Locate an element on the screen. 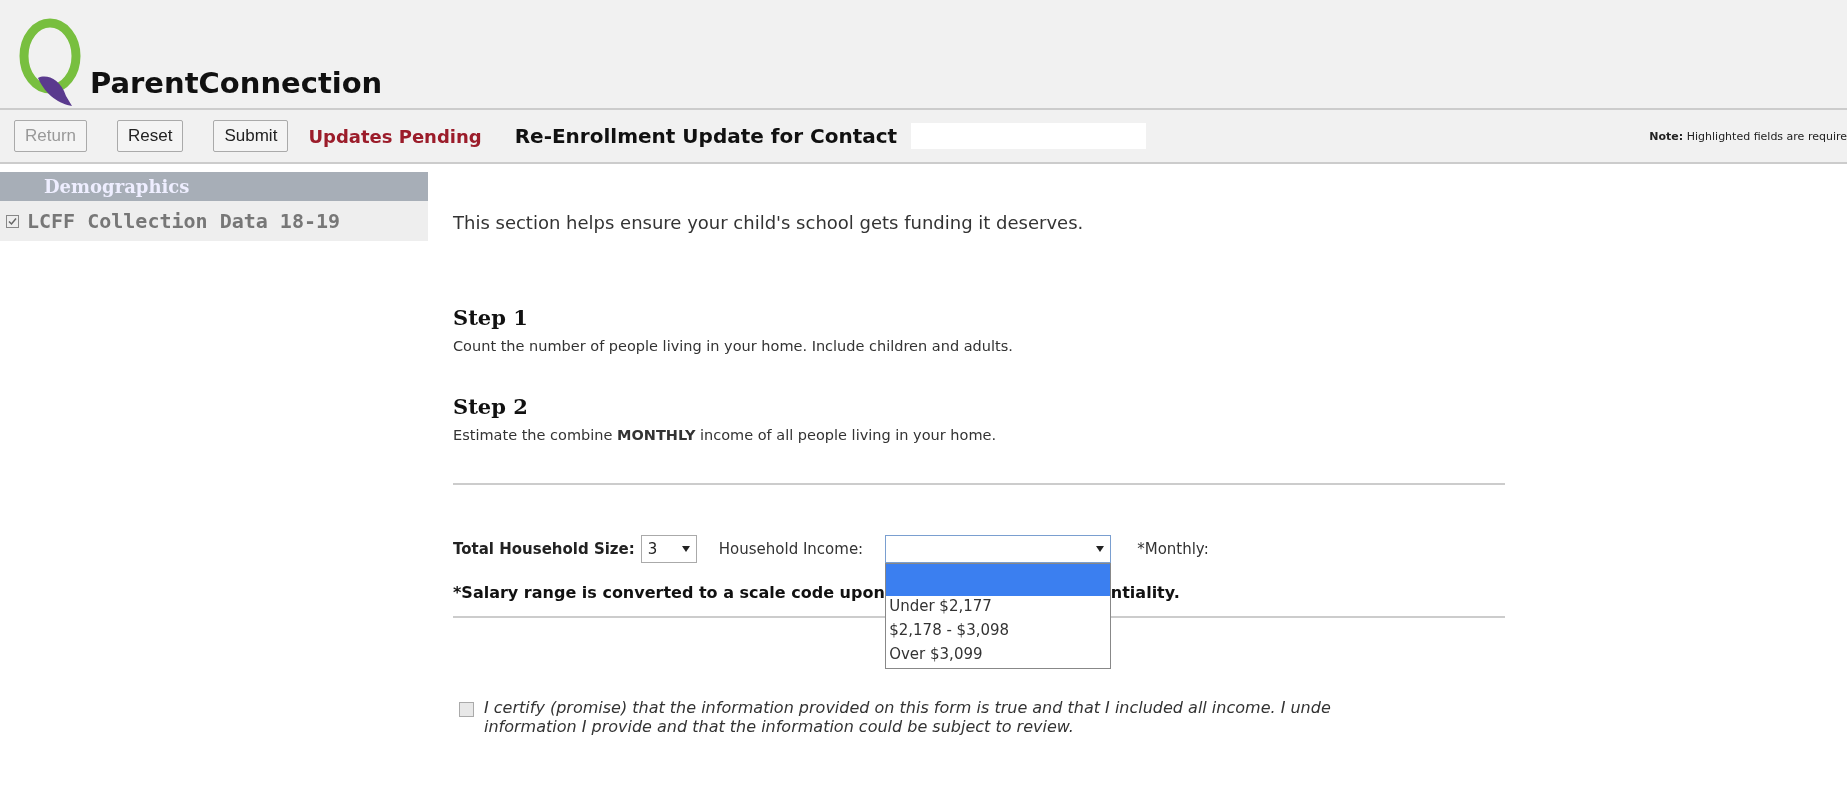  status-text: Updates Pending is located at coordinates (395, 136).